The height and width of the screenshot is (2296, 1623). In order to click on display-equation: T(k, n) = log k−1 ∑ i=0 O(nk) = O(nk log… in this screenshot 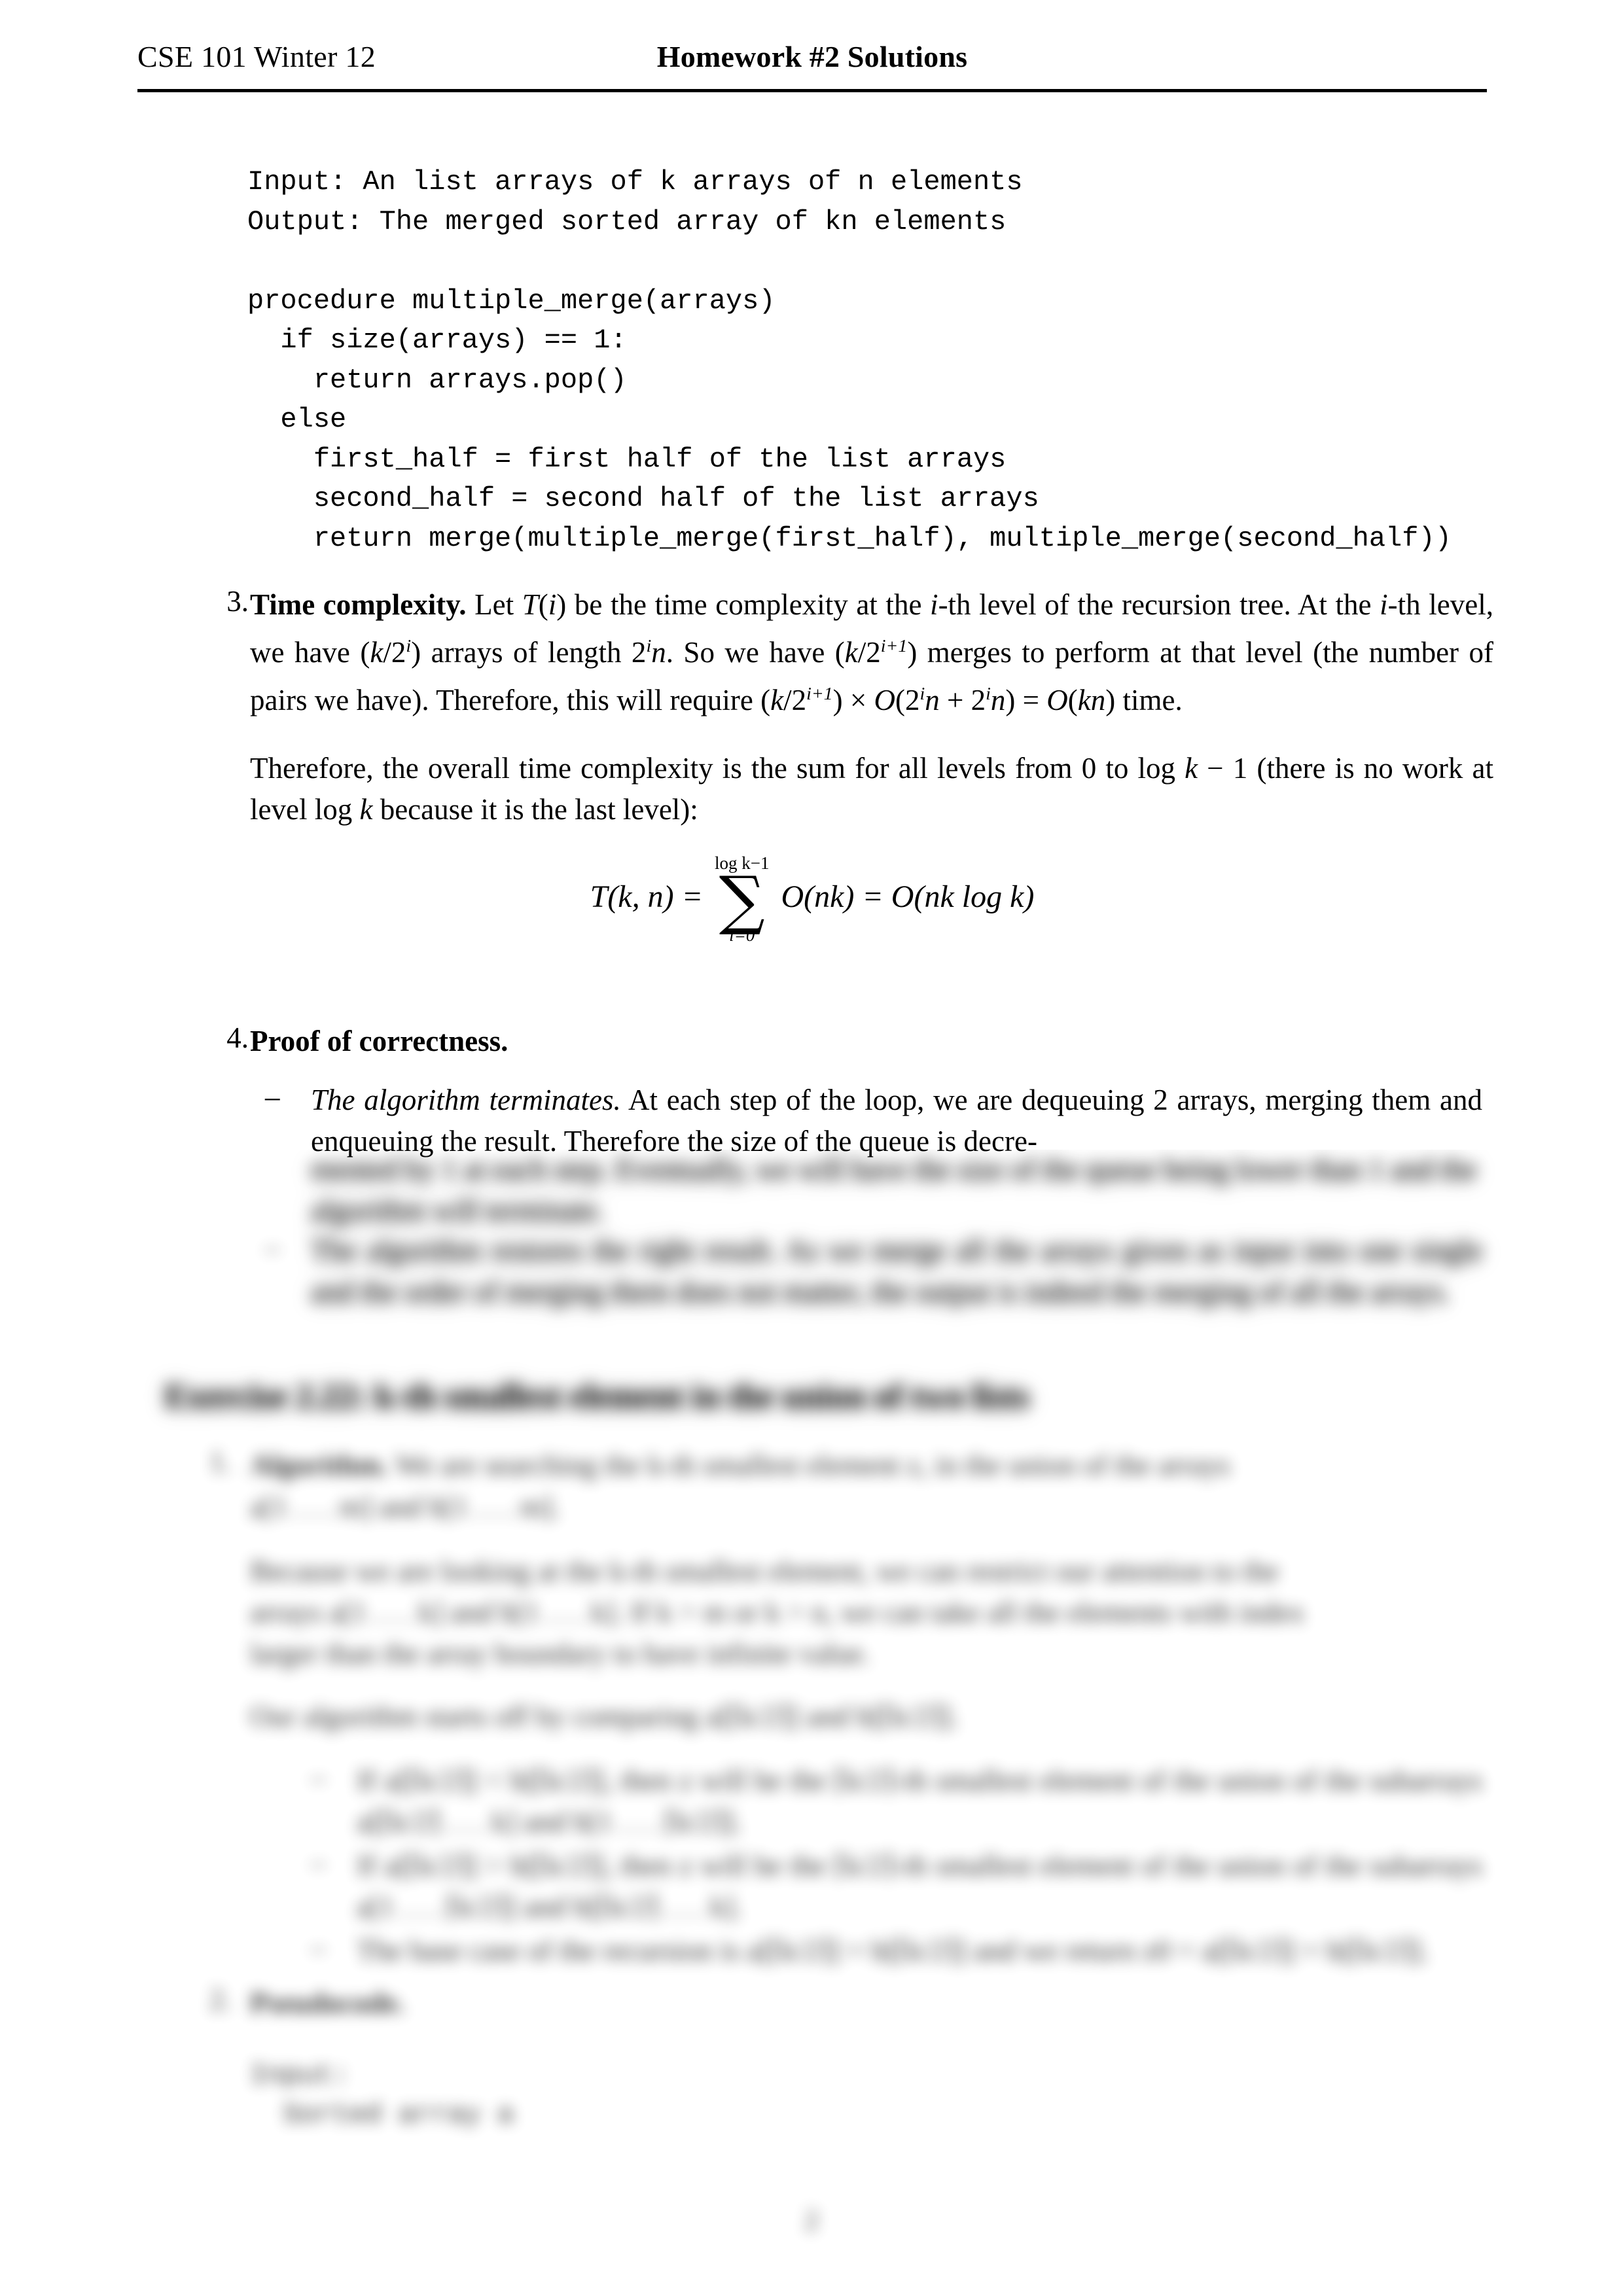, I will do `click(812, 898)`.